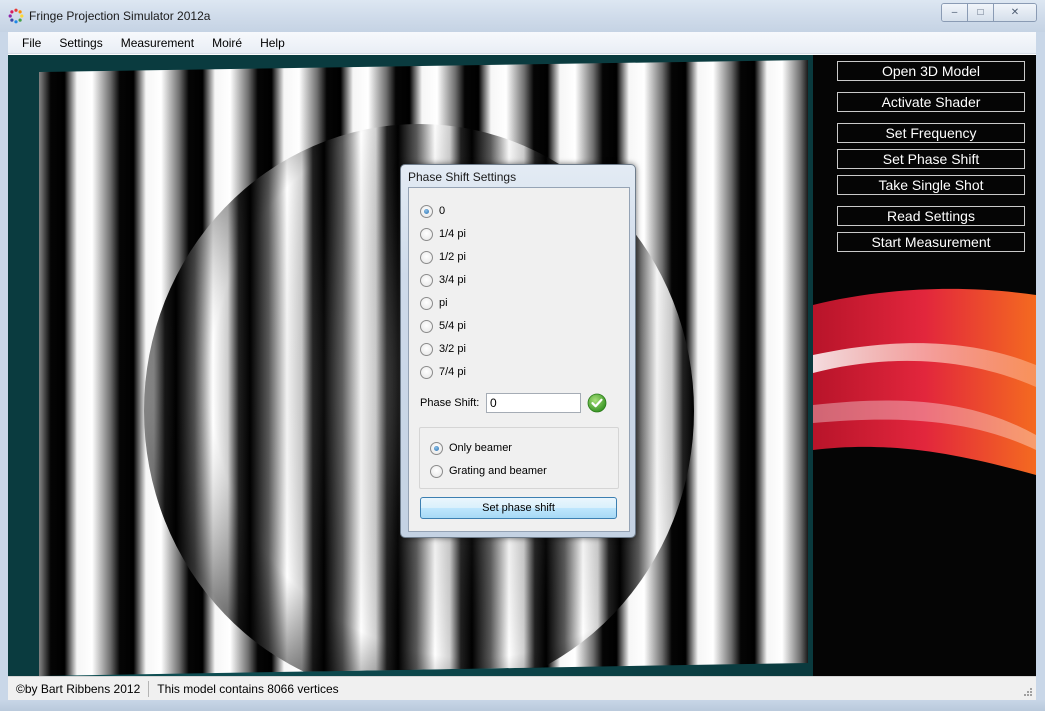  What do you see at coordinates (452, 257) in the screenshot?
I see `phase-option-label: 1/2 pi` at bounding box center [452, 257].